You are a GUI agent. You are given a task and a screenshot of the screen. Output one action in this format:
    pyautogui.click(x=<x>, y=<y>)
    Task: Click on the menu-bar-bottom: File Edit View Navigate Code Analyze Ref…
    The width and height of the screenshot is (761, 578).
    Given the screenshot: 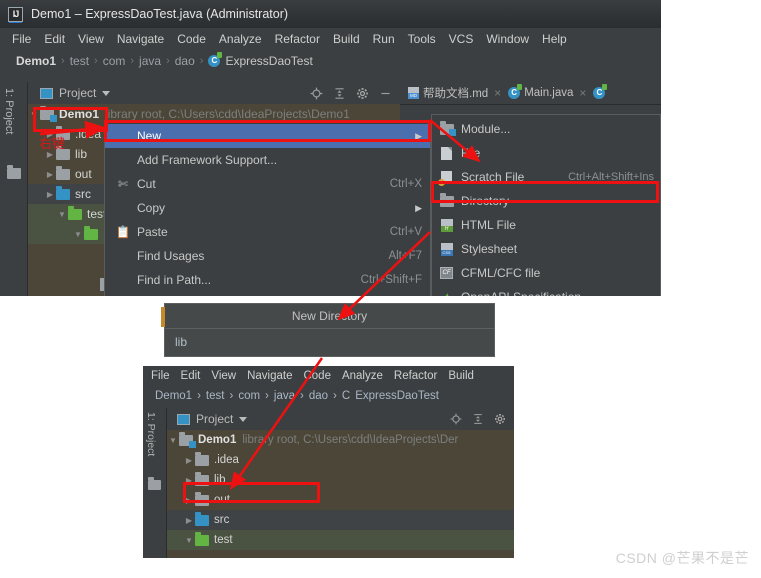 What is the action you would take?
    pyautogui.click(x=328, y=376)
    